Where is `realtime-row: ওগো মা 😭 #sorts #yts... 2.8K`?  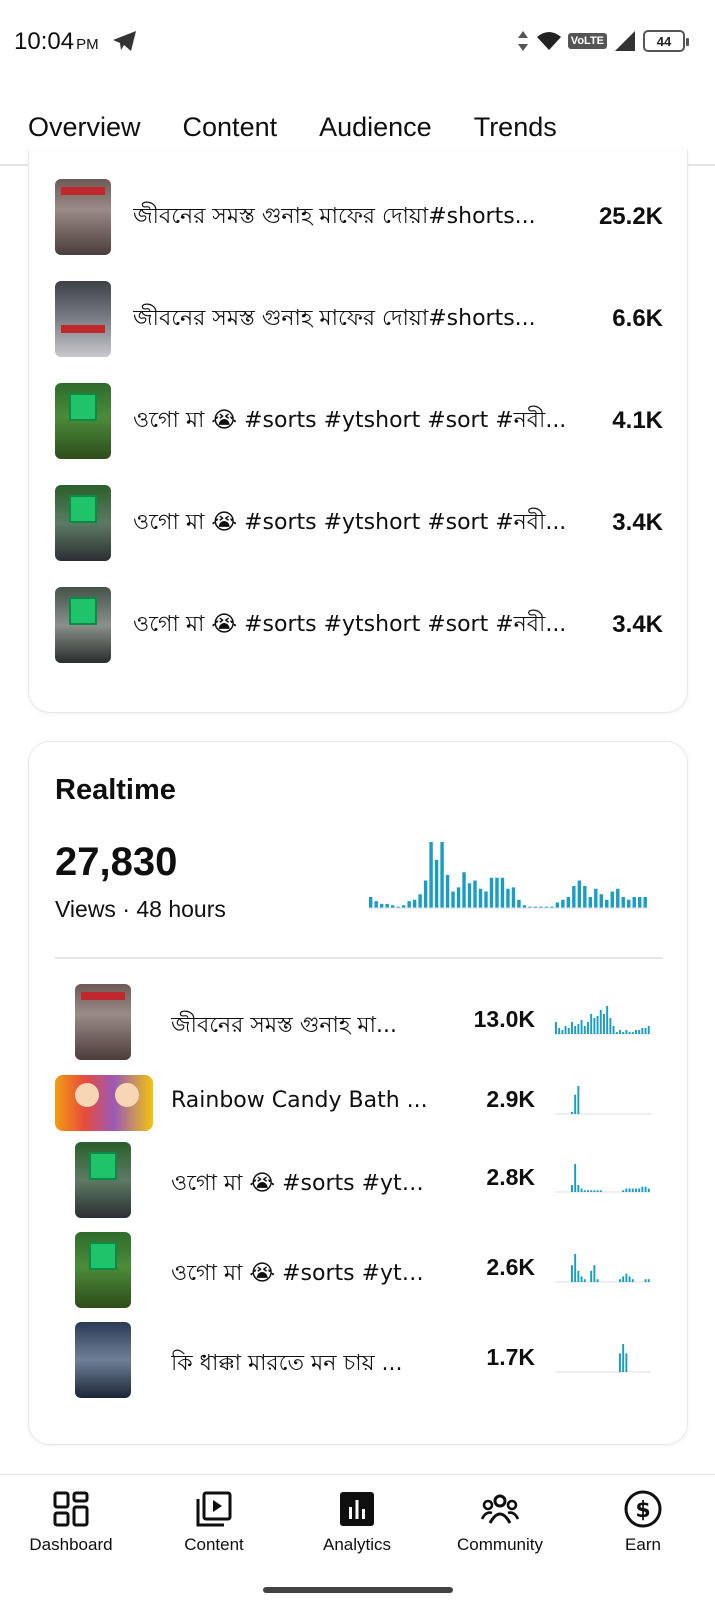 realtime-row: ওগো মা 😭 #sorts #yts... 2.8K is located at coordinates (359, 1181).